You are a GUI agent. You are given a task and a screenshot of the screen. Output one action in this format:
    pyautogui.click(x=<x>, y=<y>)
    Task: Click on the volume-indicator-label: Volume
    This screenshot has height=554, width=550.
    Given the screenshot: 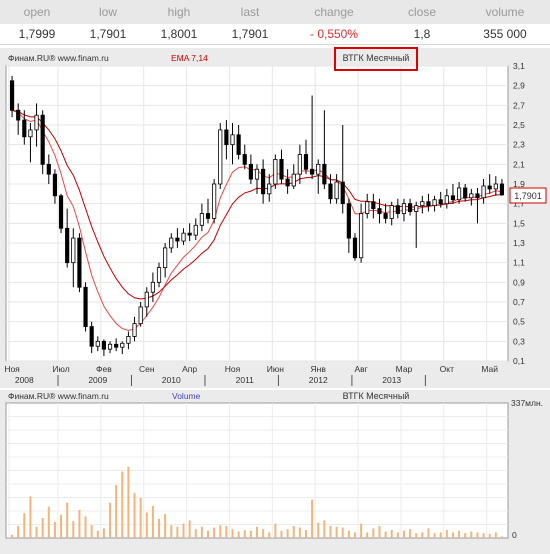 What is the action you would take?
    pyautogui.click(x=186, y=396)
    